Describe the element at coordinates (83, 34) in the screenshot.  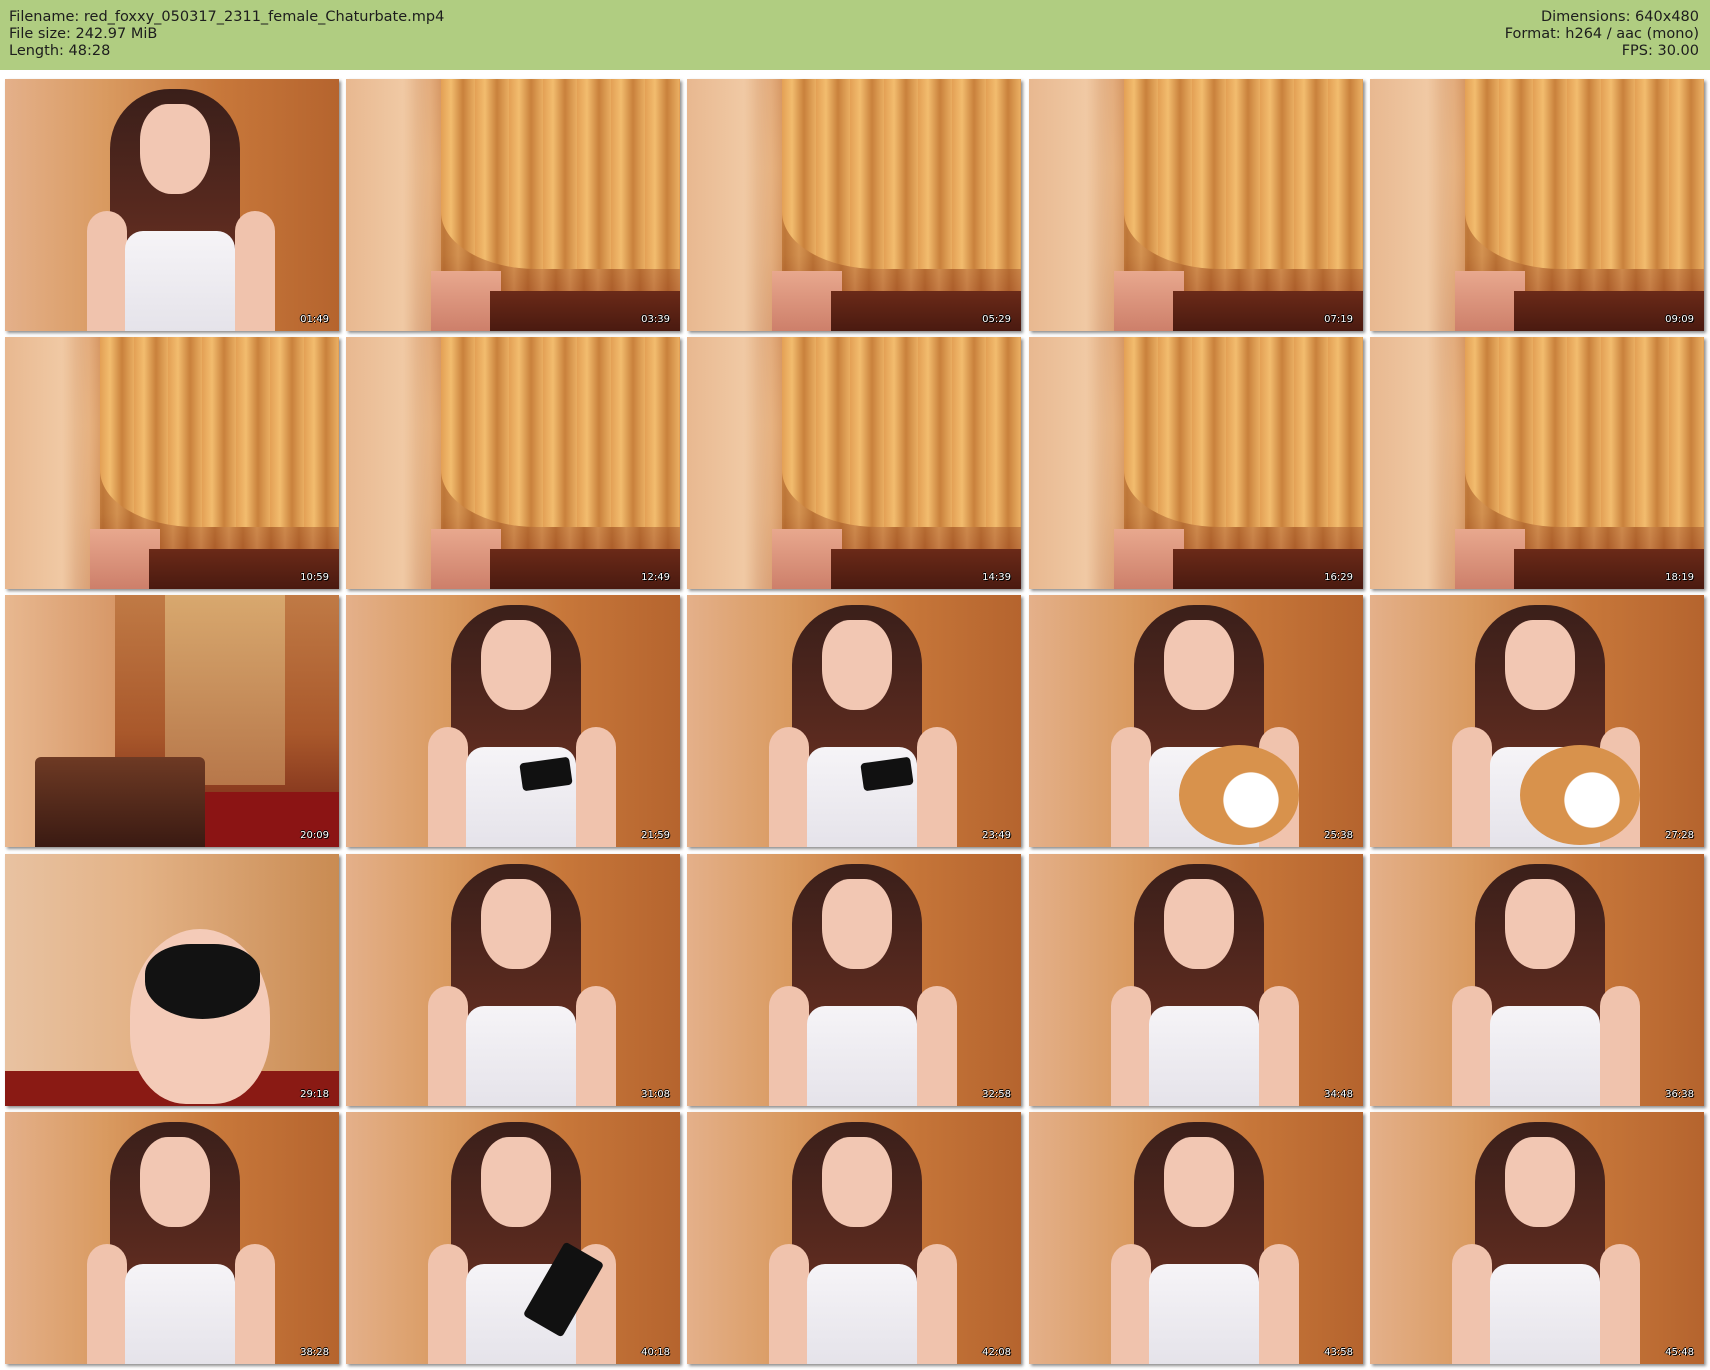
I see `filesize-label: File size: 242.97 MiB` at that location.